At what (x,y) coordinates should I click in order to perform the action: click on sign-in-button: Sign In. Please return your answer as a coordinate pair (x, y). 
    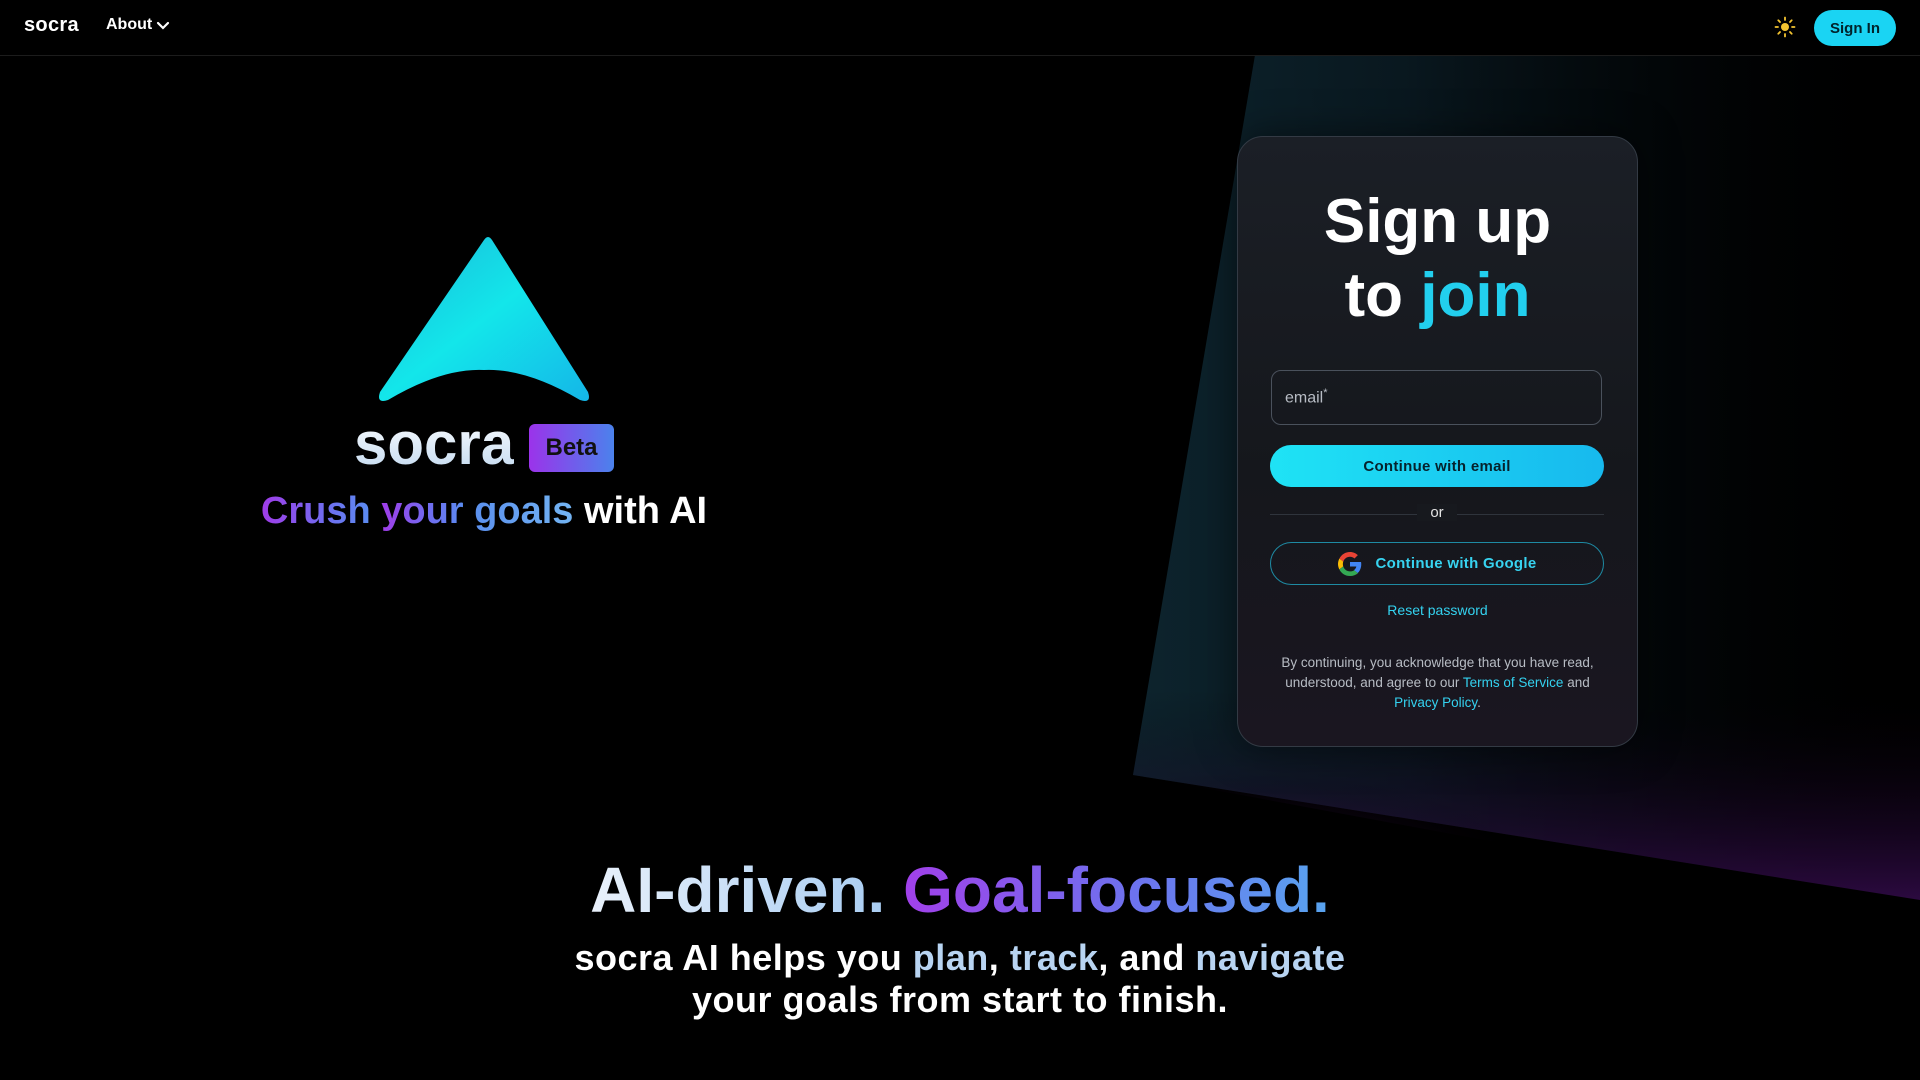
    Looking at the image, I should click on (1855, 28).